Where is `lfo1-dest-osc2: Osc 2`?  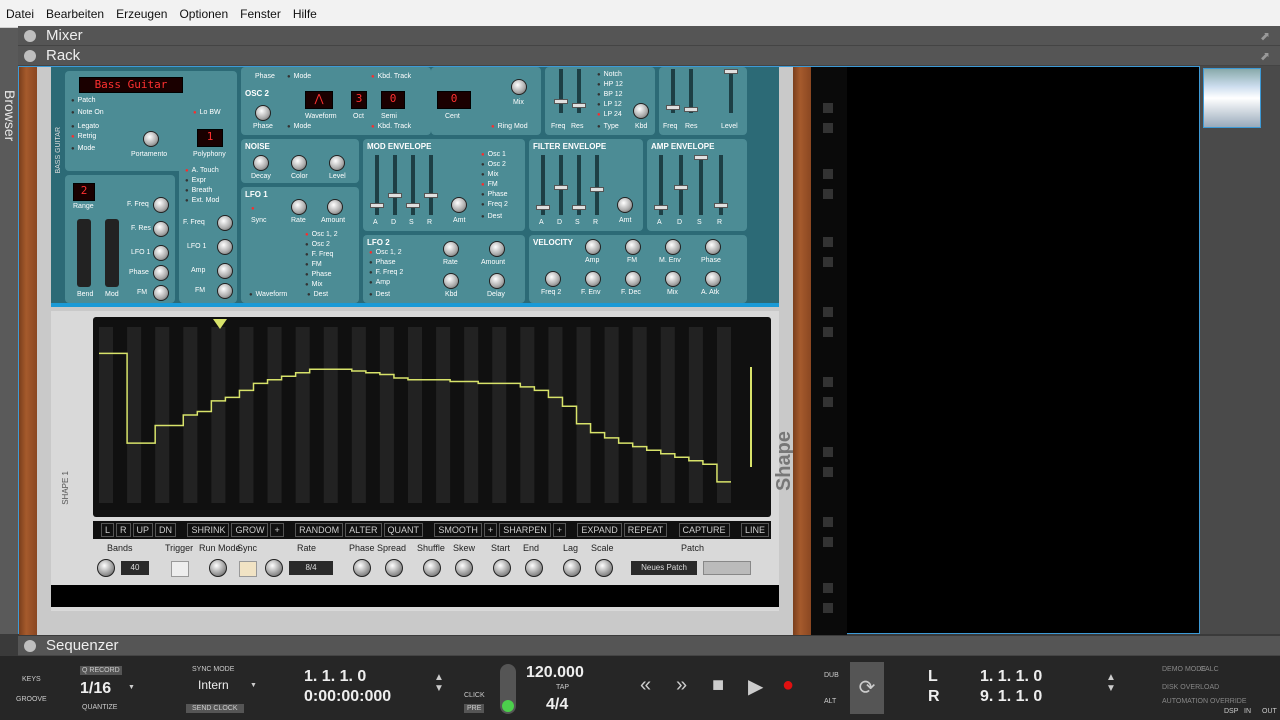 lfo1-dest-osc2: Osc 2 is located at coordinates (317, 244).